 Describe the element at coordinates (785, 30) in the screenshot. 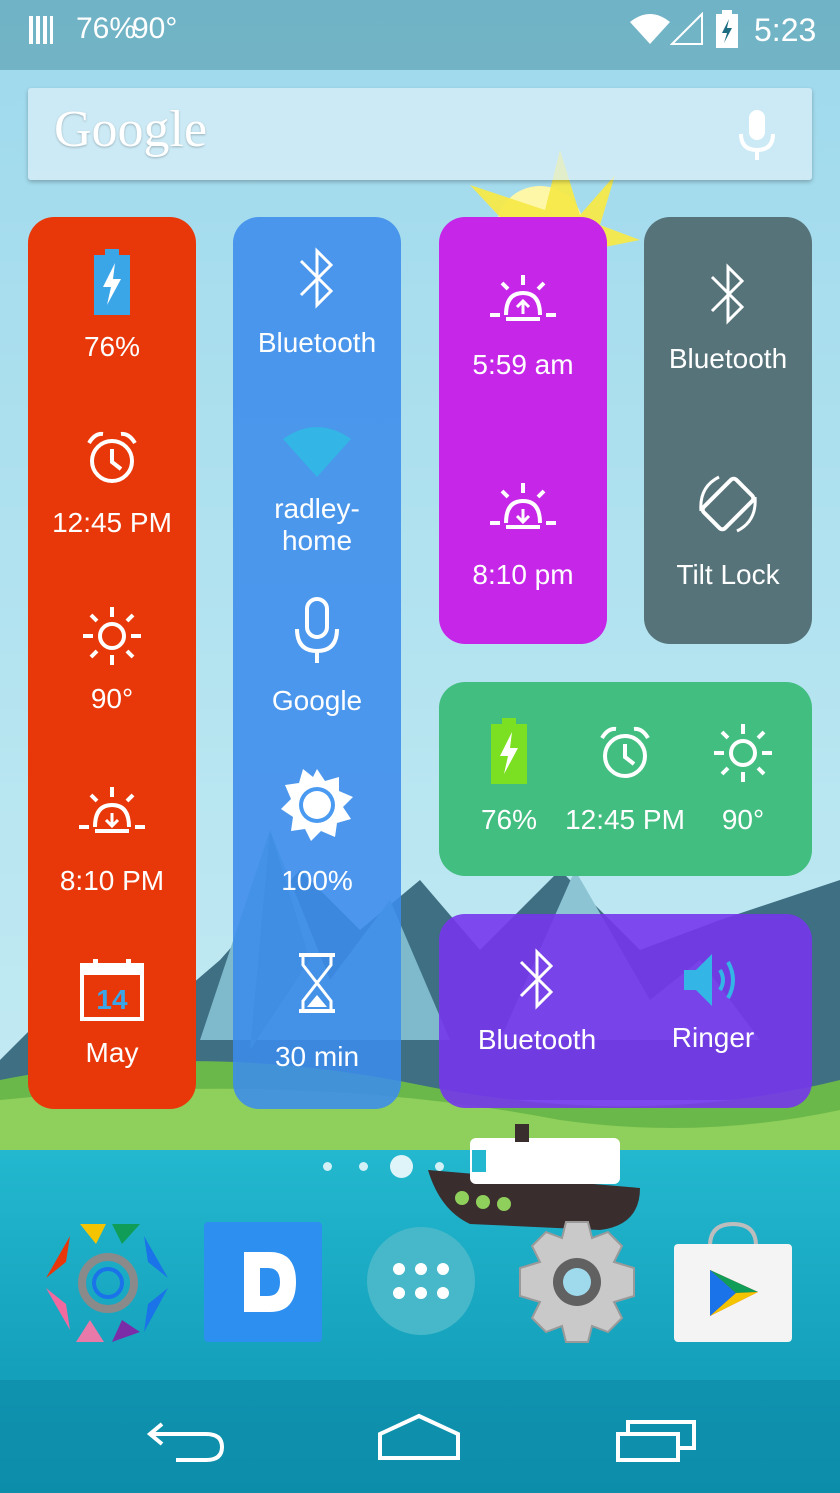

I see `status-time: 5:23` at that location.